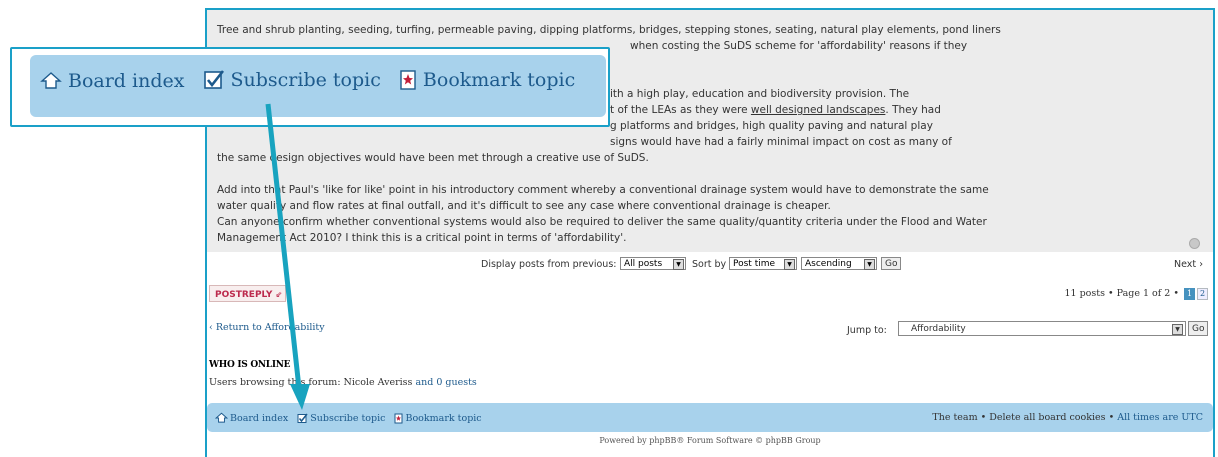 The height and width of the screenshot is (457, 1218). I want to click on sort-by-value: Post time, so click(754, 264).